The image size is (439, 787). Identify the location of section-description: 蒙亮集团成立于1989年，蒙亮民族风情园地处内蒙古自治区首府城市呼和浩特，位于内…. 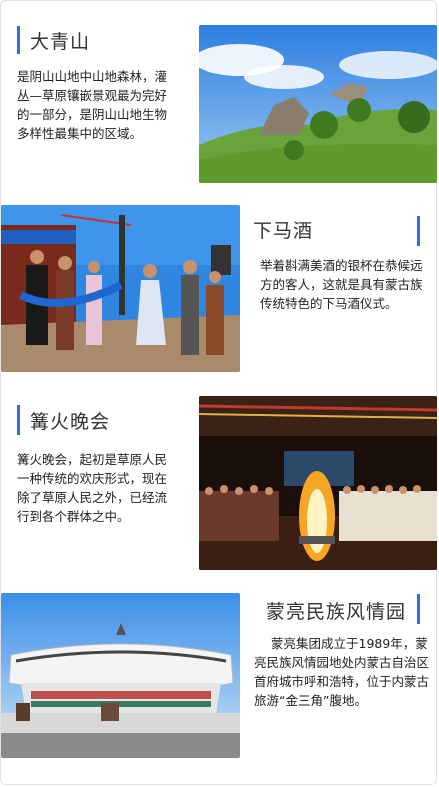
(342, 672).